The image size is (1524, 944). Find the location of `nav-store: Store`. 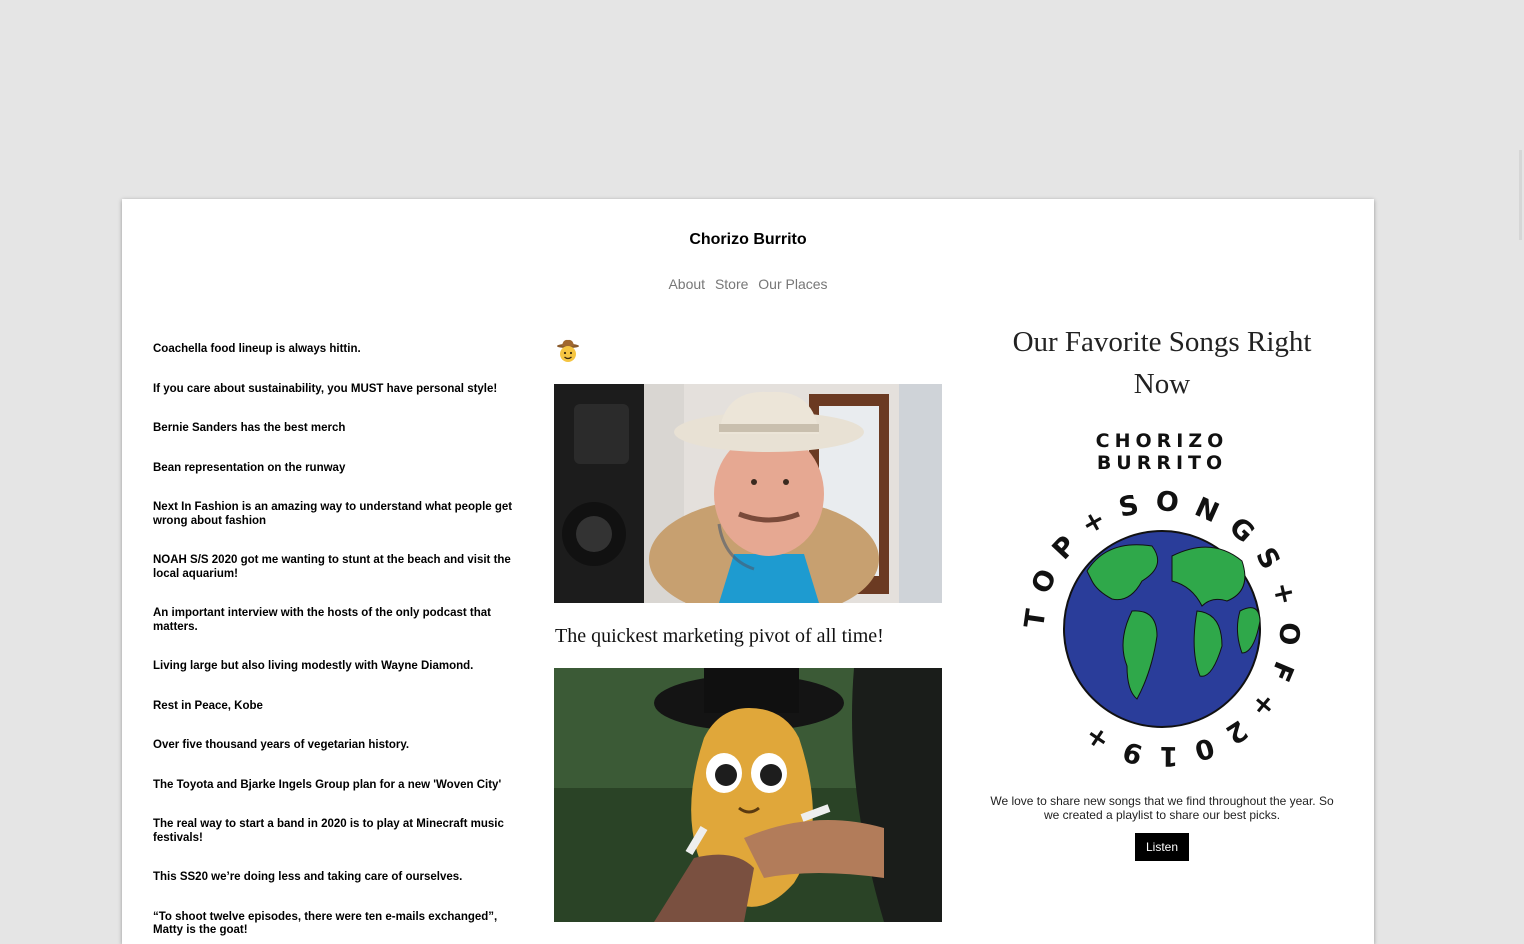

nav-store: Store is located at coordinates (731, 284).